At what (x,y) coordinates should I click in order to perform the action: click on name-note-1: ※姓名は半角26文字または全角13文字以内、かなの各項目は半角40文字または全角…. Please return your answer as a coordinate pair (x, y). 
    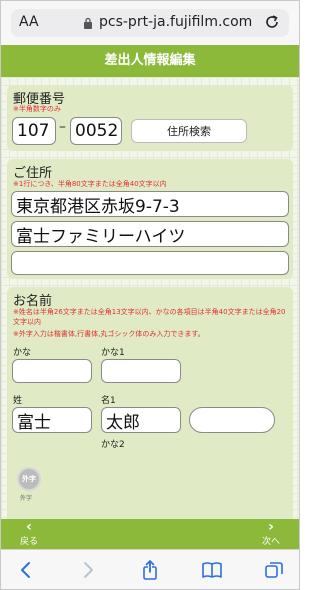
    Looking at the image, I should click on (149, 317).